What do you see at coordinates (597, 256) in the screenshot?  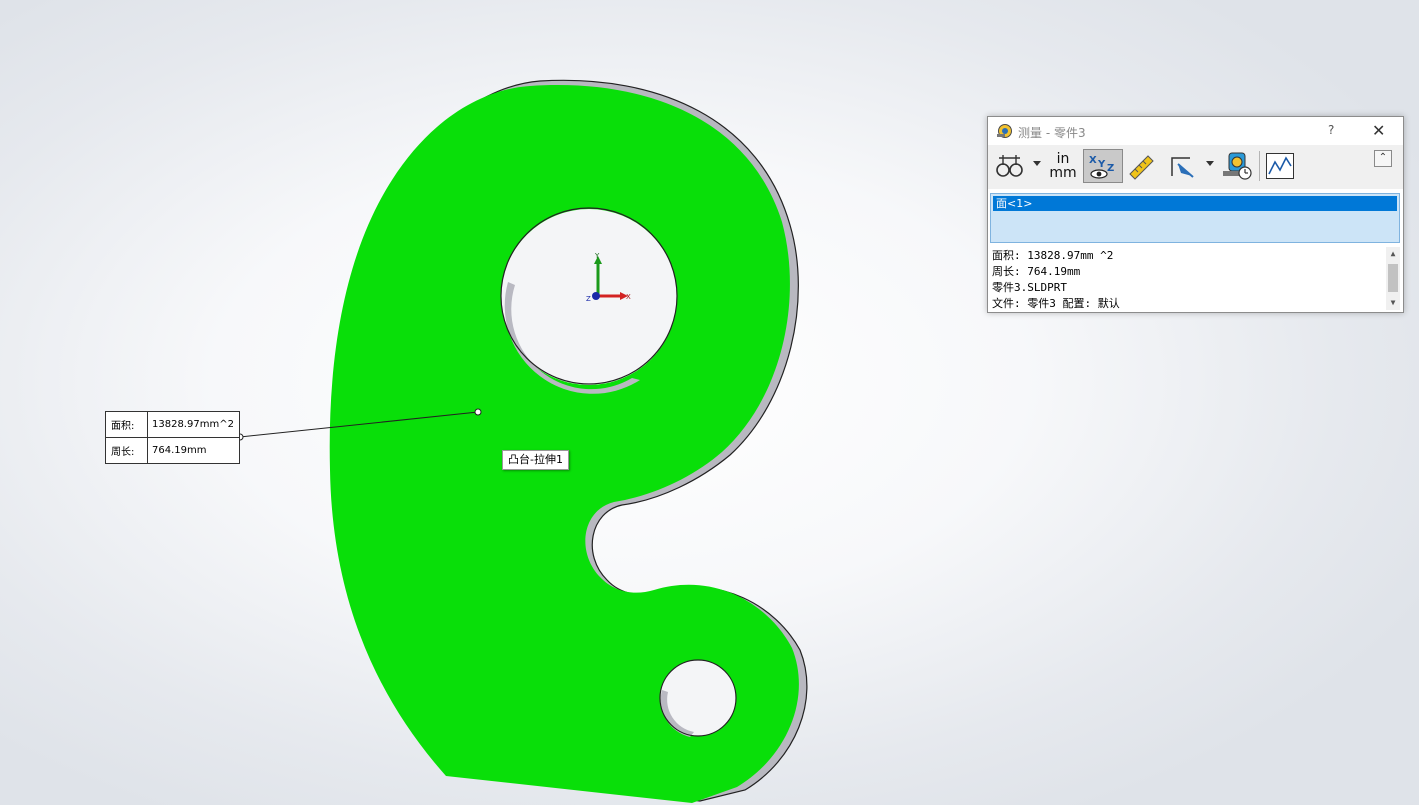 I see `triad-y-label: Y` at bounding box center [597, 256].